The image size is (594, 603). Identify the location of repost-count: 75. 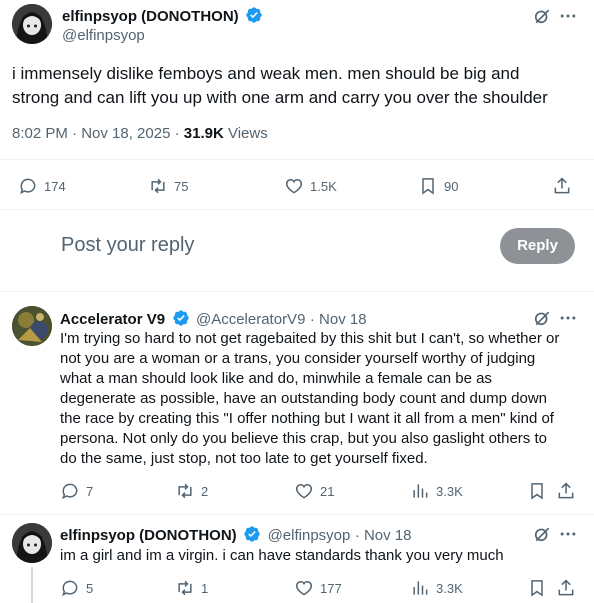
(181, 186).